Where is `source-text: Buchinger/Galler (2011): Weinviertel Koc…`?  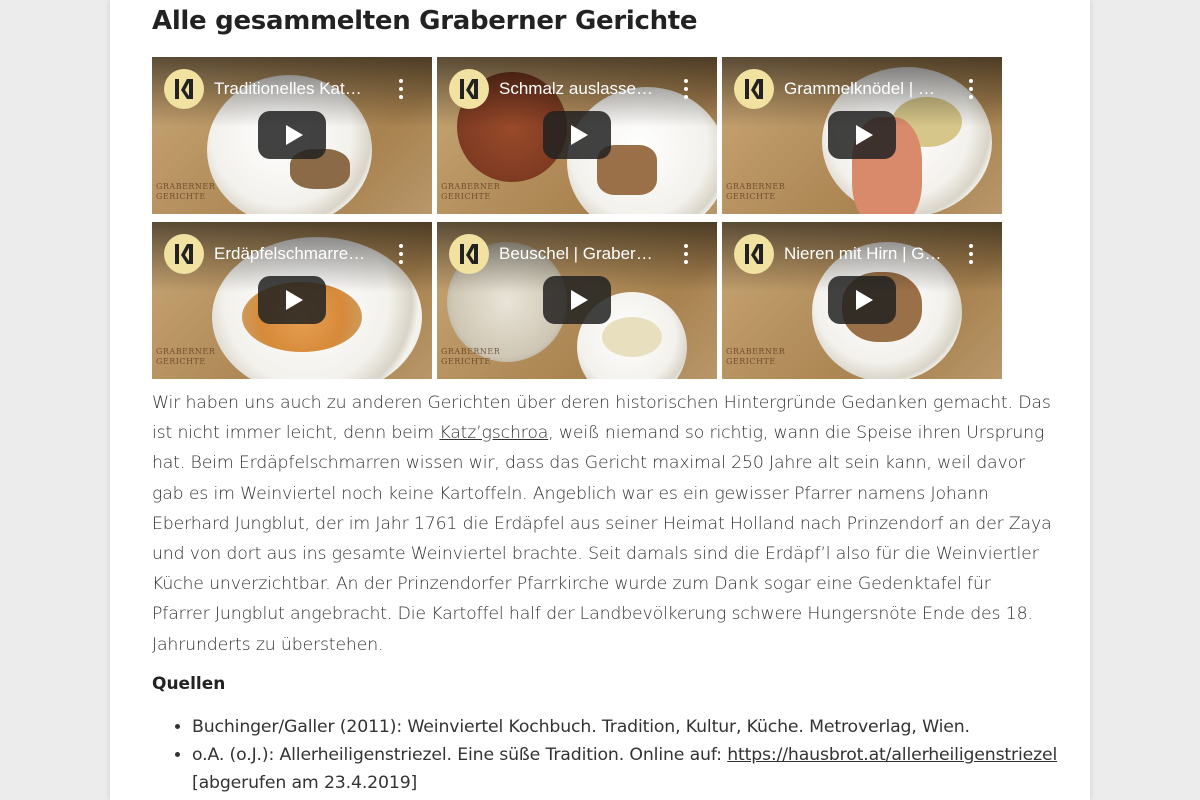 source-text: Buchinger/Galler (2011): Weinviertel Koc… is located at coordinates (581, 727).